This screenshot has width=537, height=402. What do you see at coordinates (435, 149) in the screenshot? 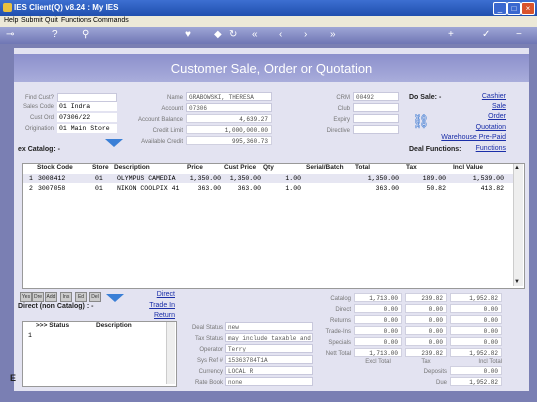
I see `deal-functions-label: Deal Functions:` at bounding box center [435, 149].